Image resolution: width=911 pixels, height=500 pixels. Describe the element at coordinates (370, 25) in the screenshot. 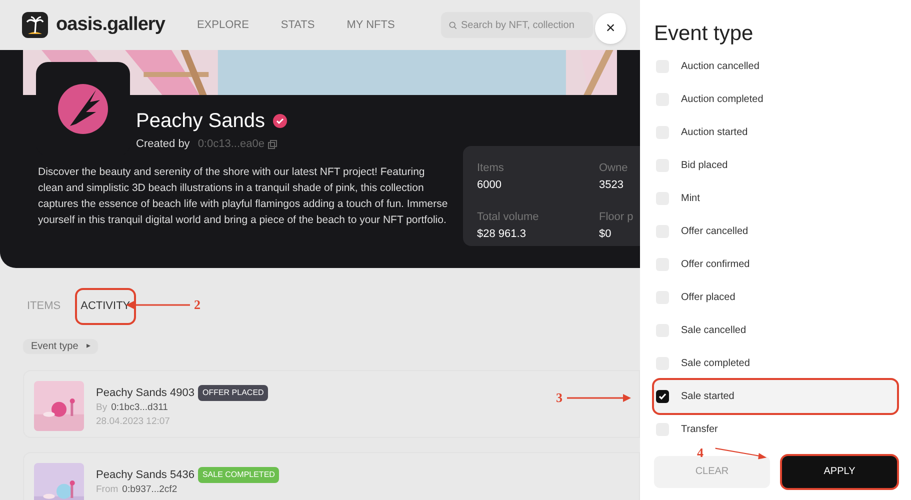

I see `nav-link: MY NFTS` at that location.